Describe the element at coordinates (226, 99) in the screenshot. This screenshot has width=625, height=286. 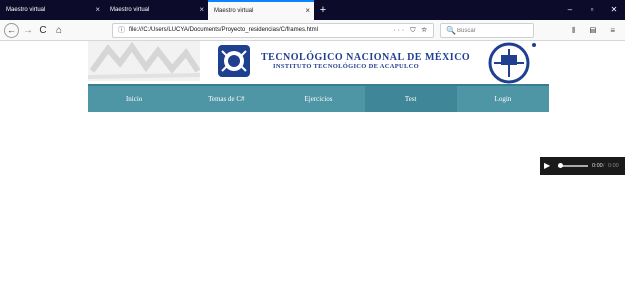
I see `menu-item-temas: Temas de C#` at that location.